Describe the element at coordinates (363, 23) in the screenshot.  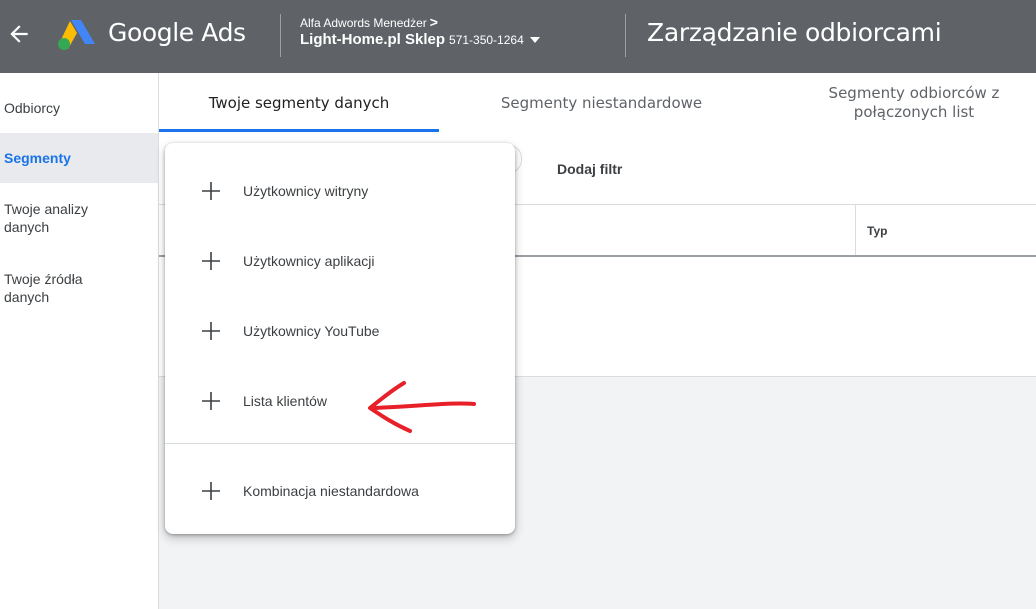
I see `account-manager-name: Alfa Adwords Menedżer` at that location.